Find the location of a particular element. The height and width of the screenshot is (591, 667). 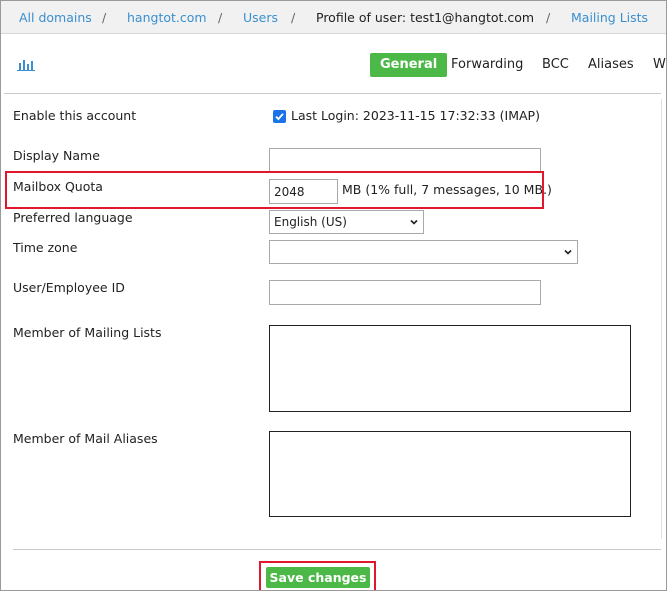

mail-aliases-label: Member of Mail Aliases is located at coordinates (85, 438).